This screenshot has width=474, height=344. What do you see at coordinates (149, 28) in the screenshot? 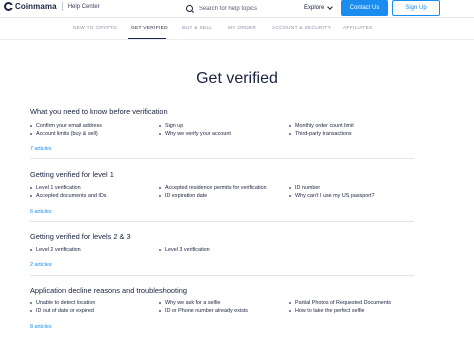
I see `tab-get-verified: GET VERIFIED` at bounding box center [149, 28].